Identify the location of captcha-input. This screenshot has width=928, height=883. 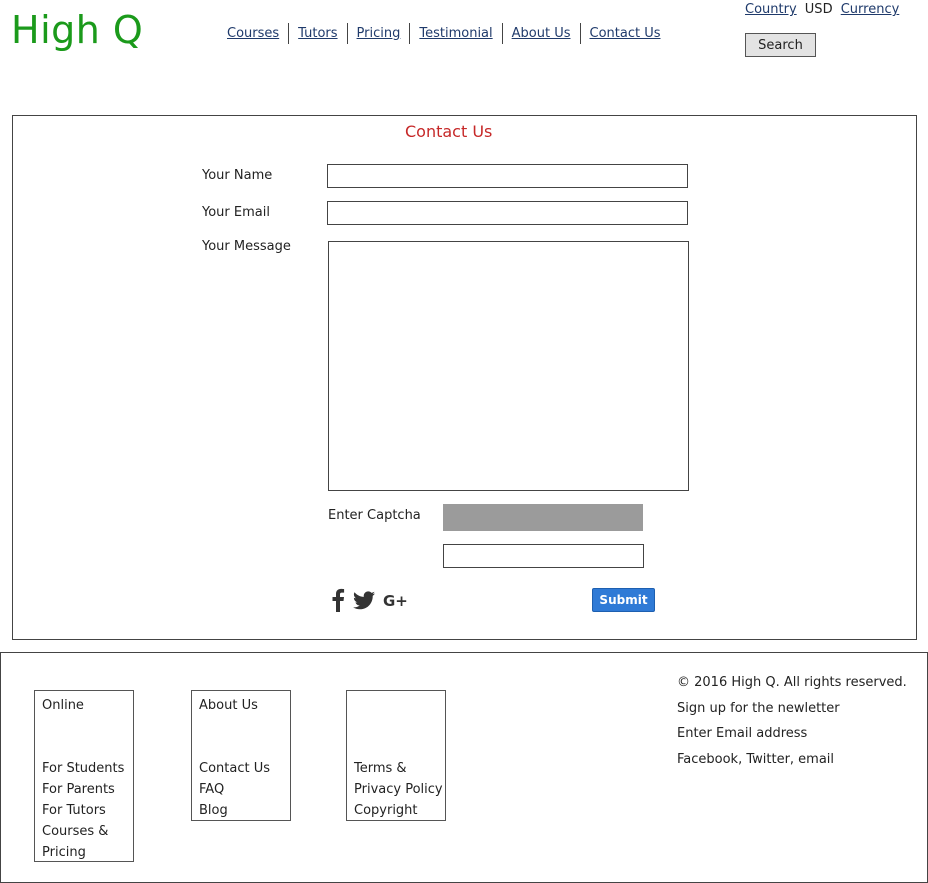
(543, 556).